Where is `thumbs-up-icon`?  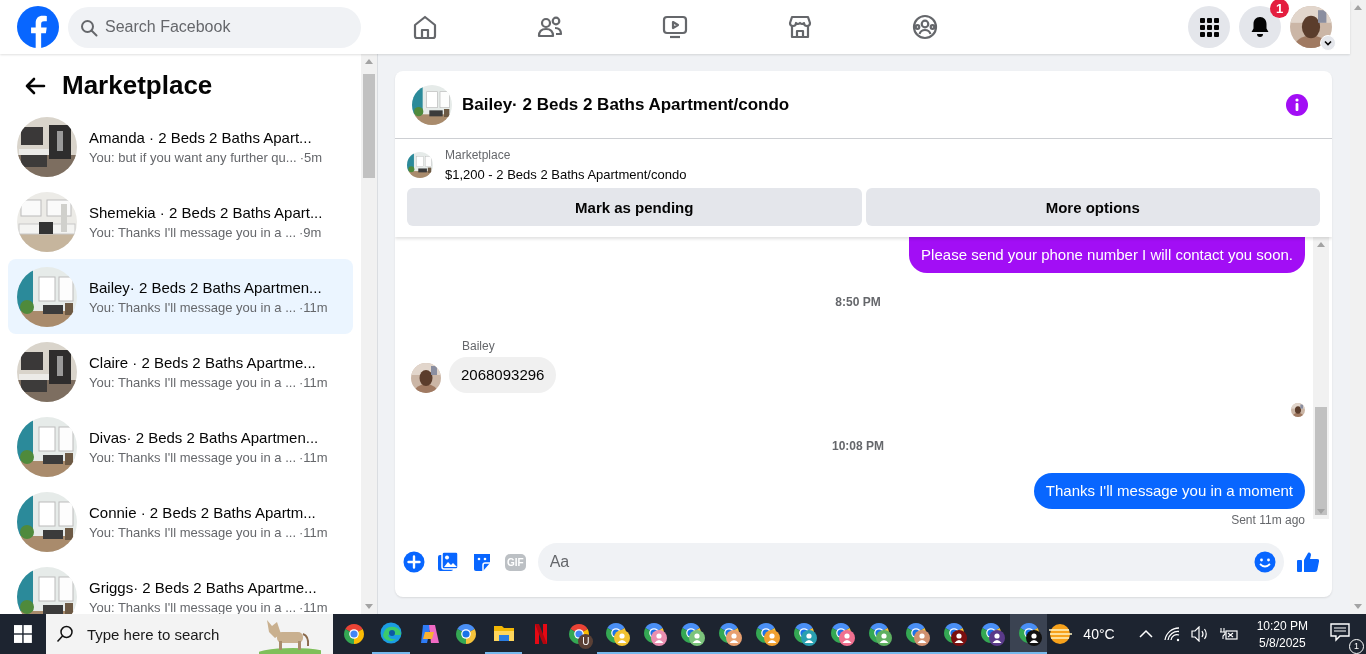
thumbs-up-icon is located at coordinates (1308, 562).